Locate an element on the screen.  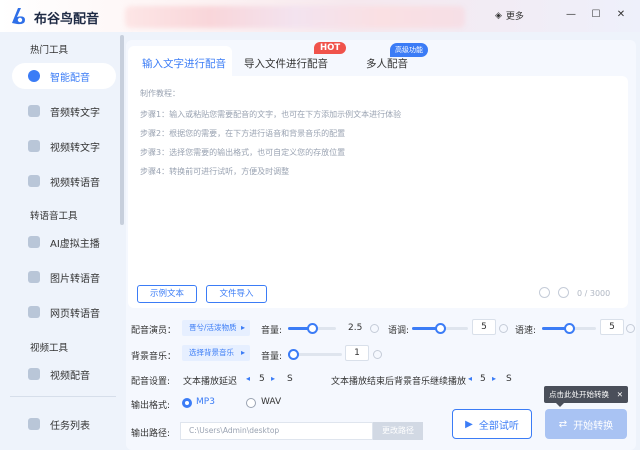
cube-icon: ◈ is located at coordinates (498, 15).